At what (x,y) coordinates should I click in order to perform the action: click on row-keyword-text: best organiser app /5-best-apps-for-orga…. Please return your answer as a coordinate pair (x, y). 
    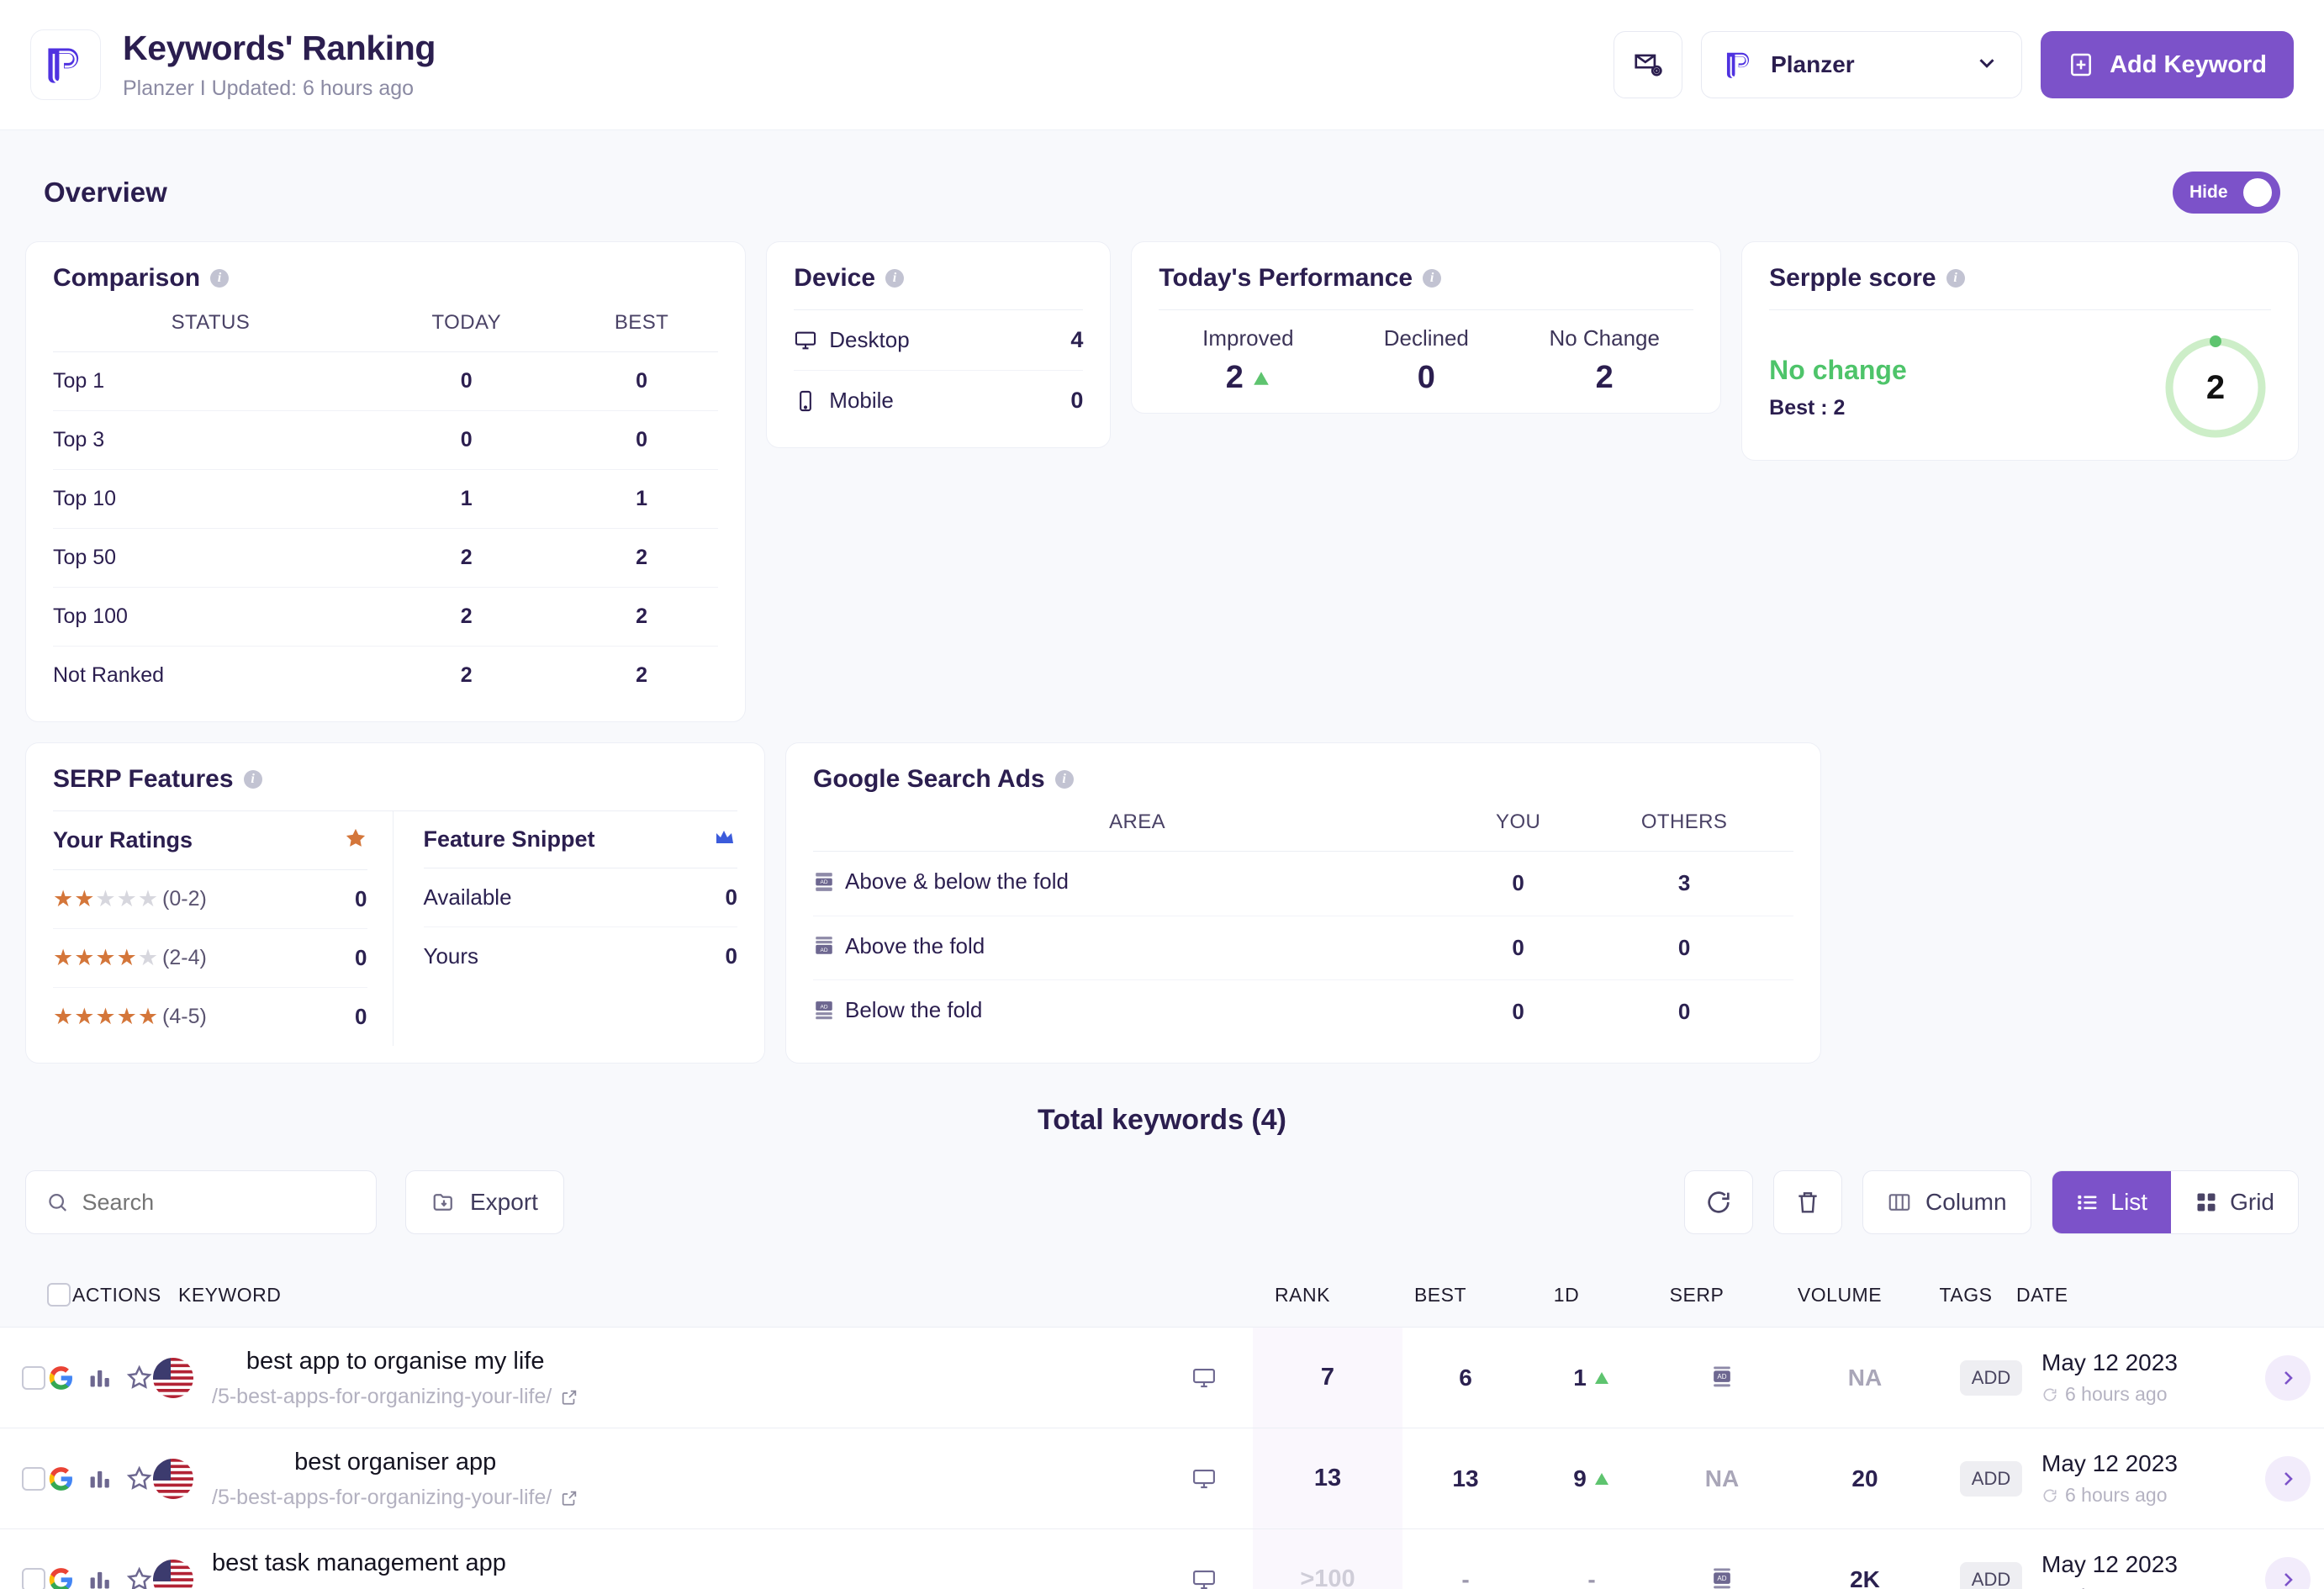
    Looking at the image, I should click on (395, 1478).